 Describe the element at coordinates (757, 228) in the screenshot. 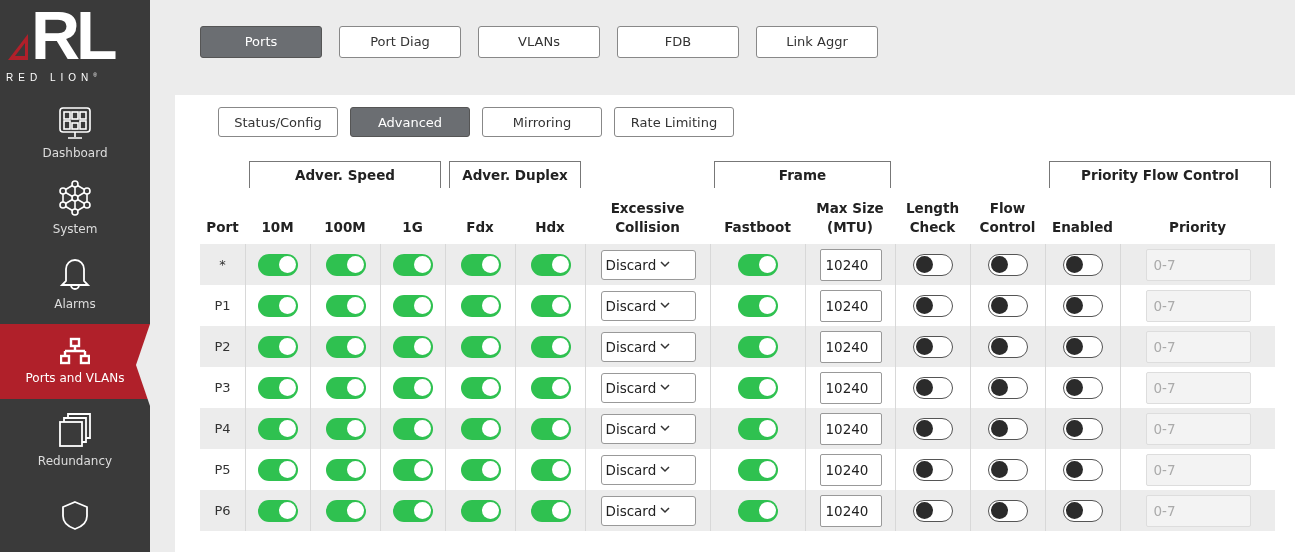

I see `column-header: Fastboot` at that location.